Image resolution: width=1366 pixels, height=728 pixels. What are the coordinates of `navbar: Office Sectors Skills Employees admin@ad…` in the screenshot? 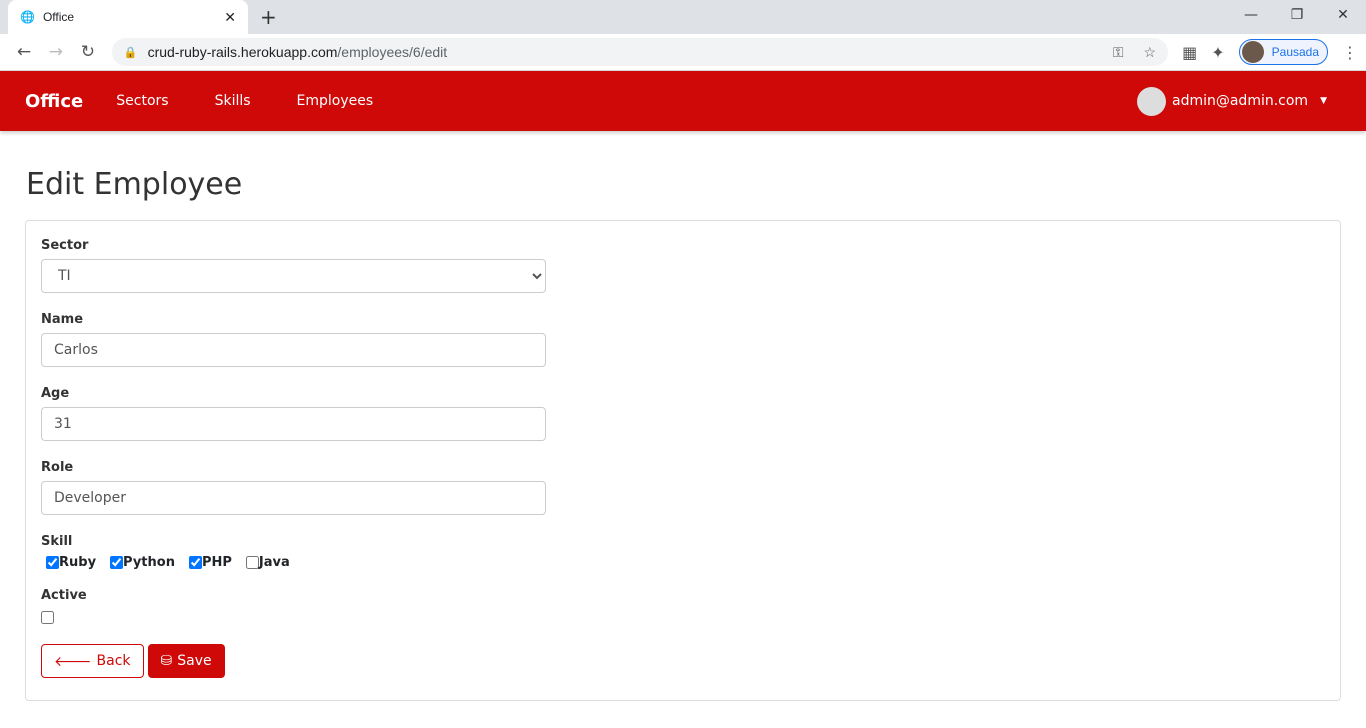 It's located at (683, 101).